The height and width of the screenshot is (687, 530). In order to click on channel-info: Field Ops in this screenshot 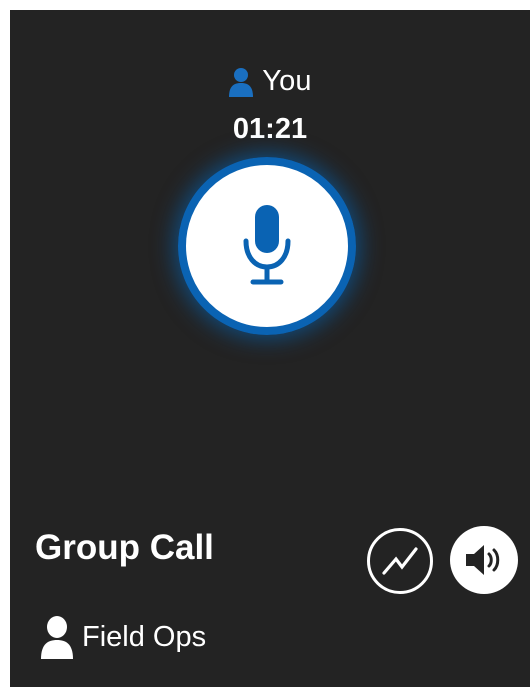, I will do `click(123, 637)`.